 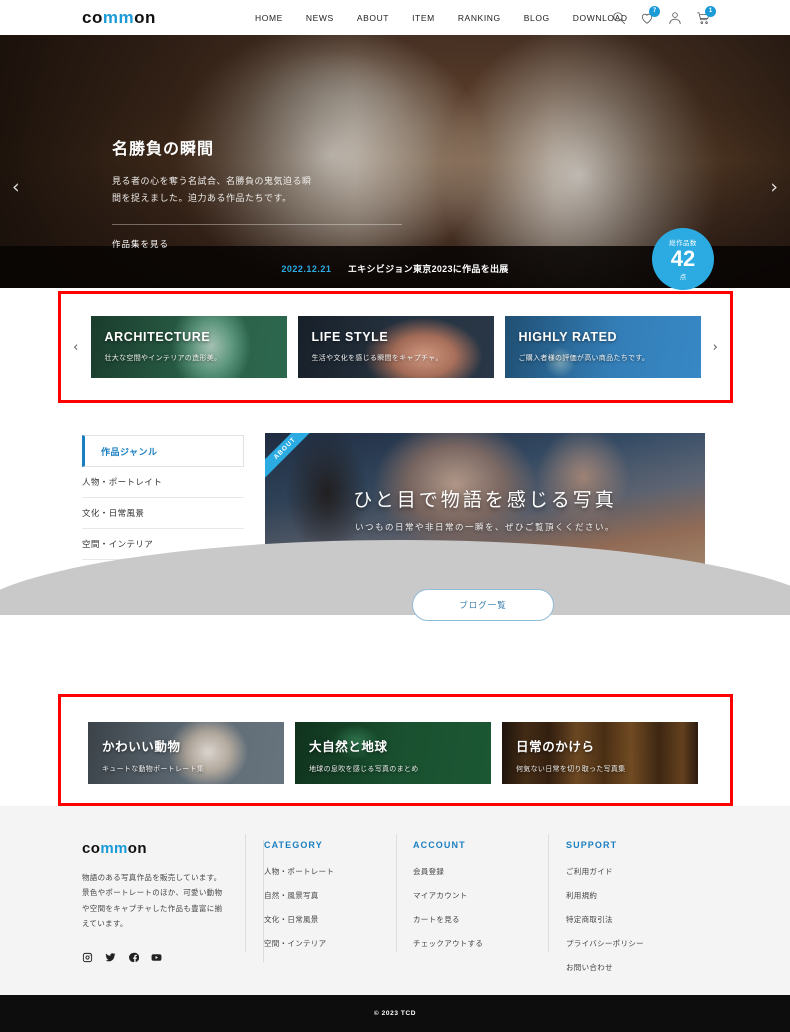 I want to click on footer-link-terms: 利用規約, so click(x=641, y=895).